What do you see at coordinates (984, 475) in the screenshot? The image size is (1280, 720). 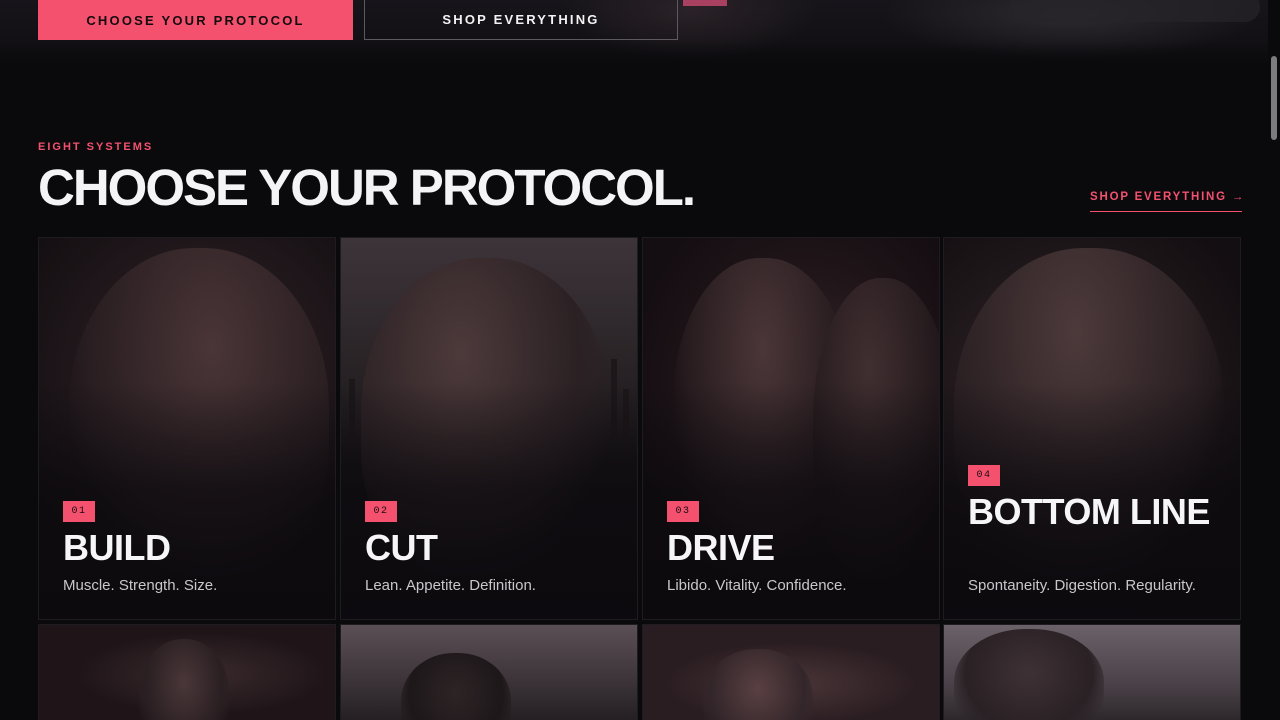 I see `card-number-badge: 04` at bounding box center [984, 475].